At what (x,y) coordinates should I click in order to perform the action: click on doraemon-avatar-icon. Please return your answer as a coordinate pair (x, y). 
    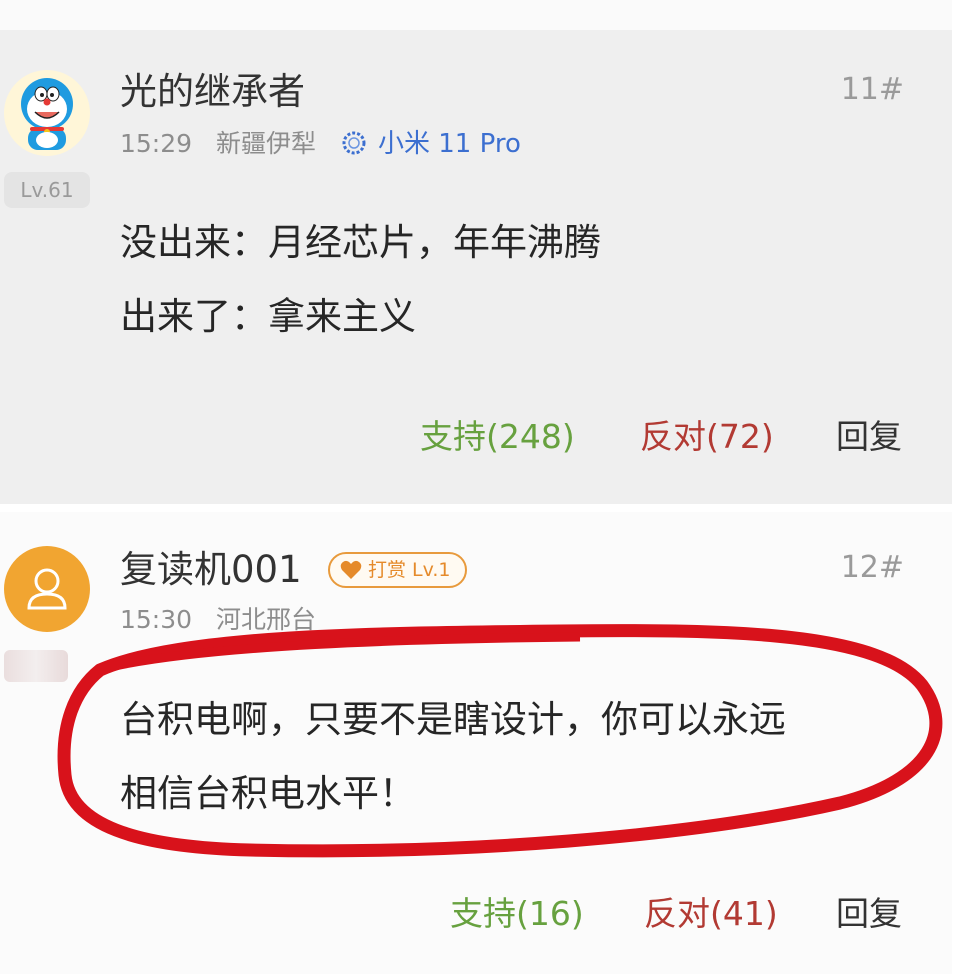
    Looking at the image, I should click on (47, 114).